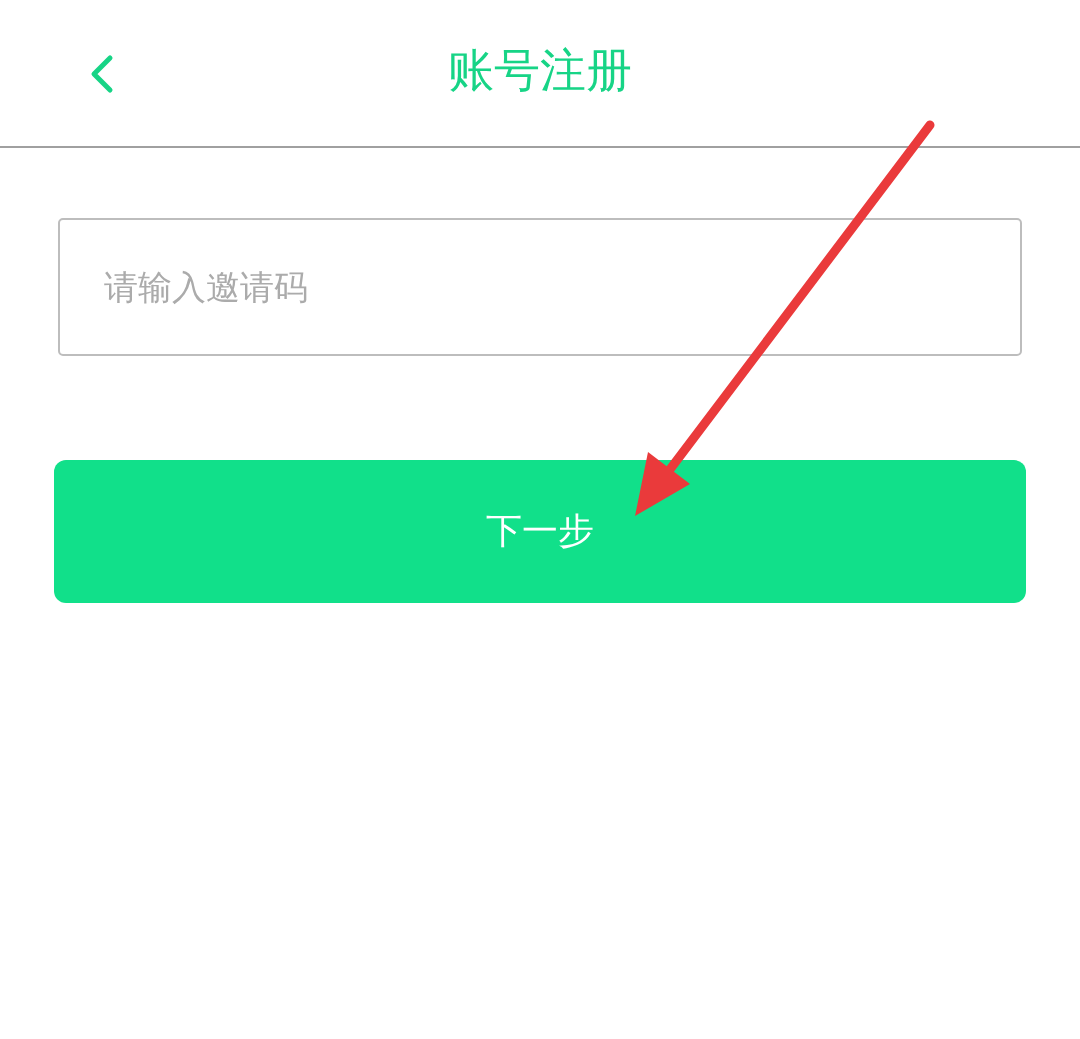 The width and height of the screenshot is (1080, 1039). What do you see at coordinates (540, 70) in the screenshot?
I see `page-title: 账号注册` at bounding box center [540, 70].